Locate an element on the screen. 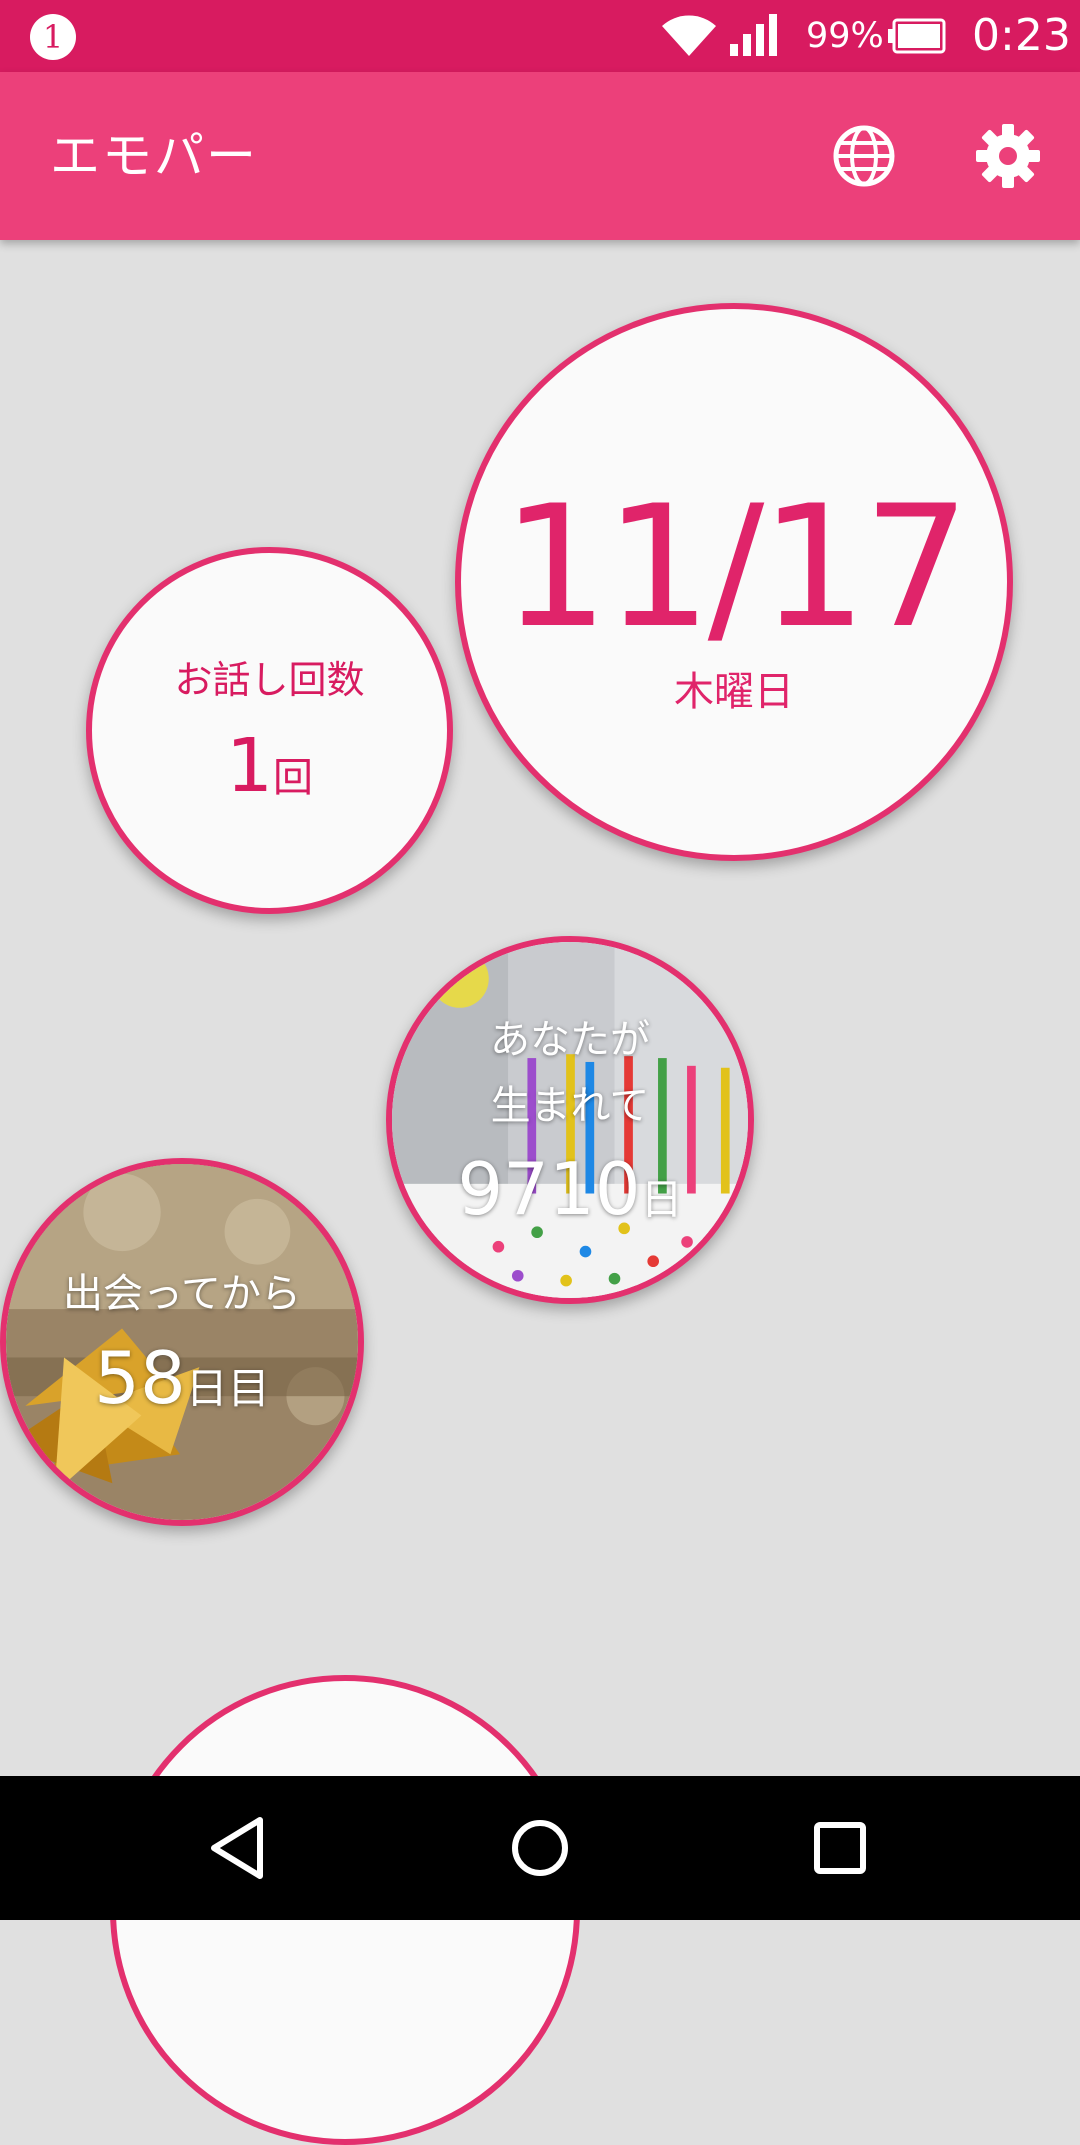 This screenshot has height=2145, width=1080. date-value: 11/17 is located at coordinates (735, 567).